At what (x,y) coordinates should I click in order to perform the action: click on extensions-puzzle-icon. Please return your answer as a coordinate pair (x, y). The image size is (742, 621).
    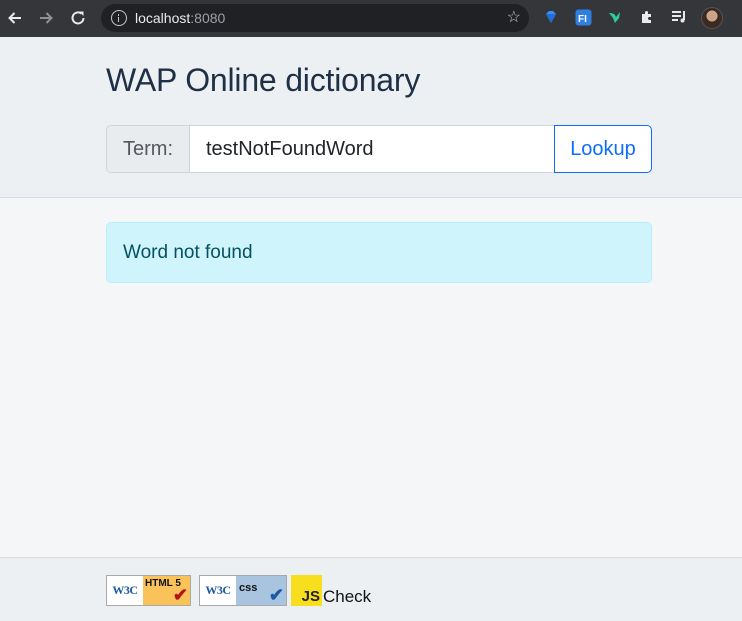
    Looking at the image, I should click on (647, 17).